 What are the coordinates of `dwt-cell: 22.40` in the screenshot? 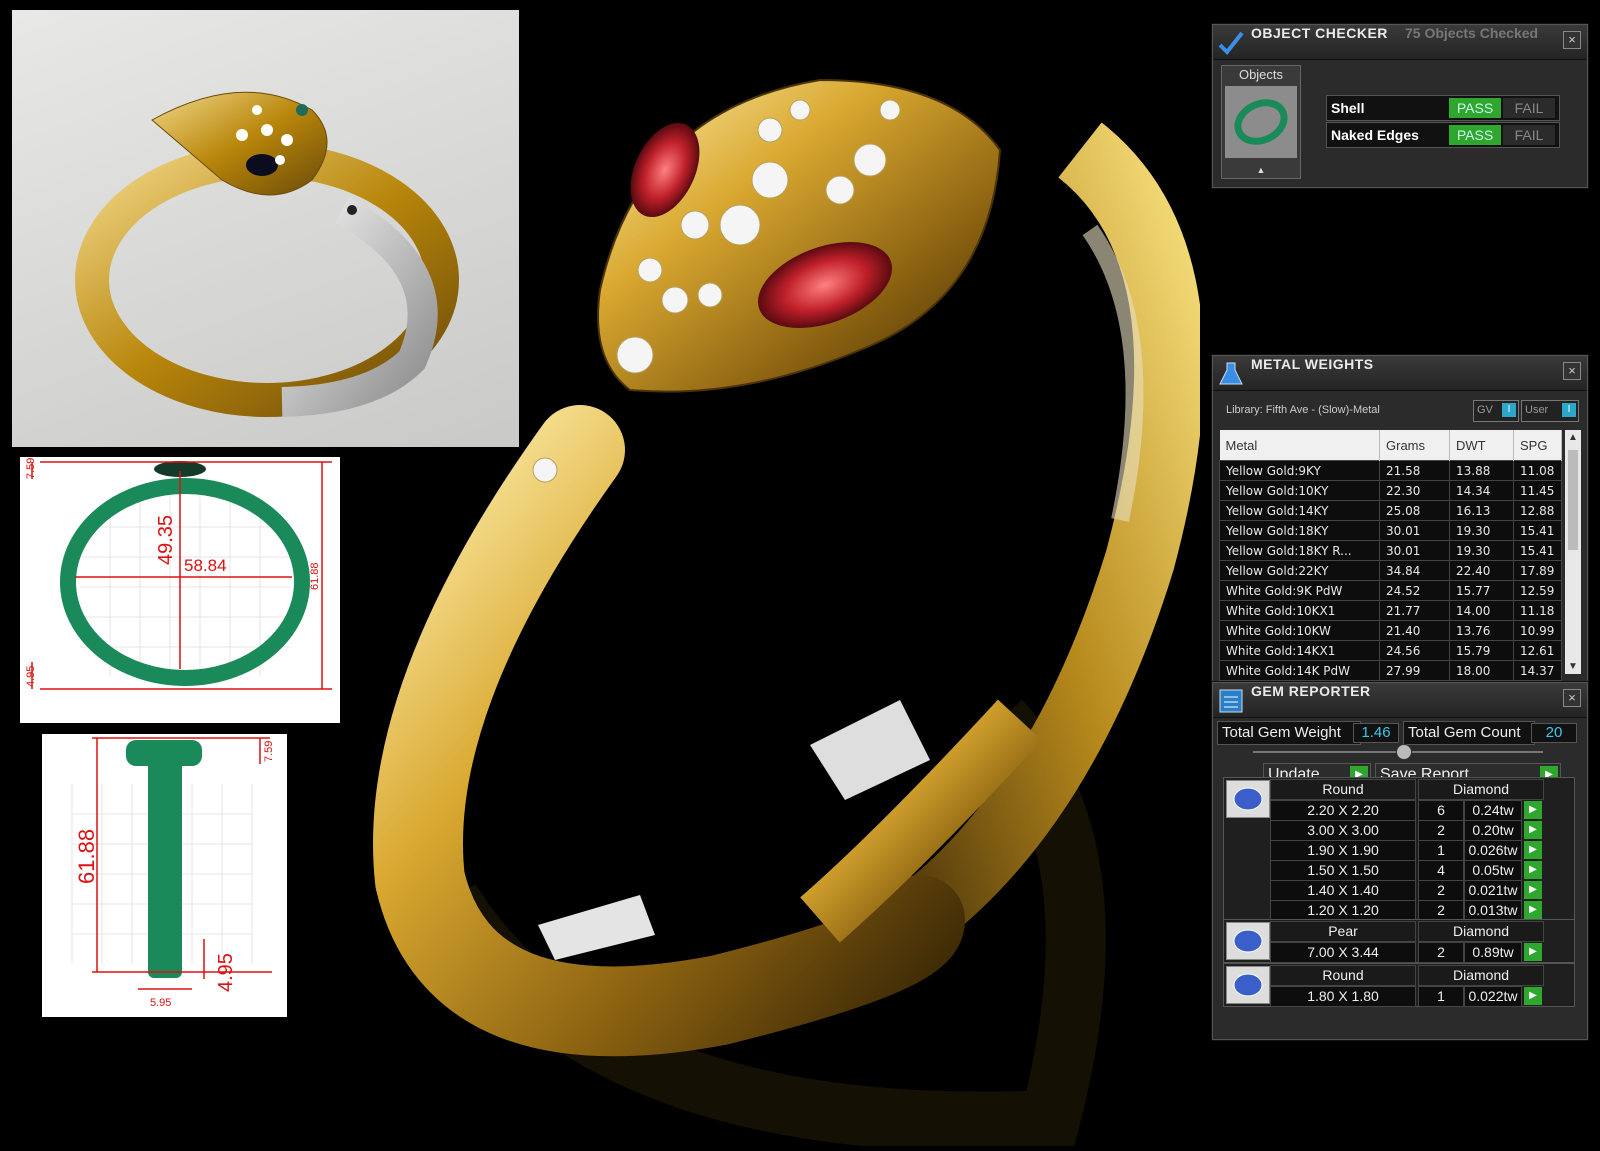 It's located at (1481, 570).